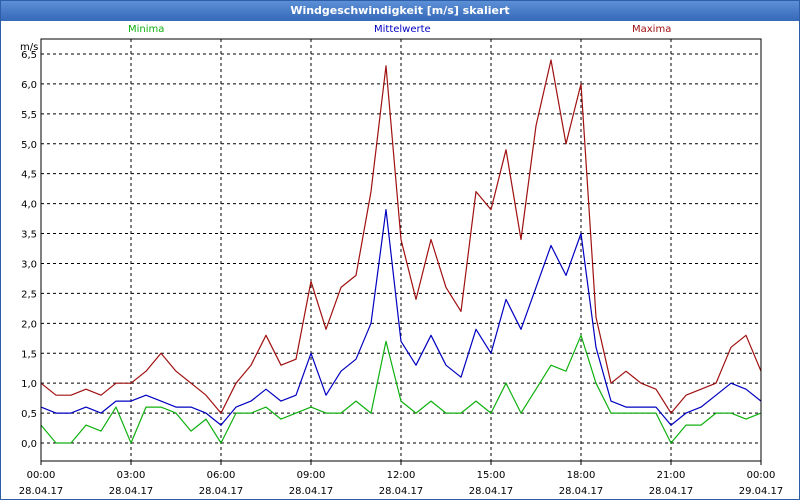  Describe the element at coordinates (29, 205) in the screenshot. I see `y-tick-label: 4,0` at that location.